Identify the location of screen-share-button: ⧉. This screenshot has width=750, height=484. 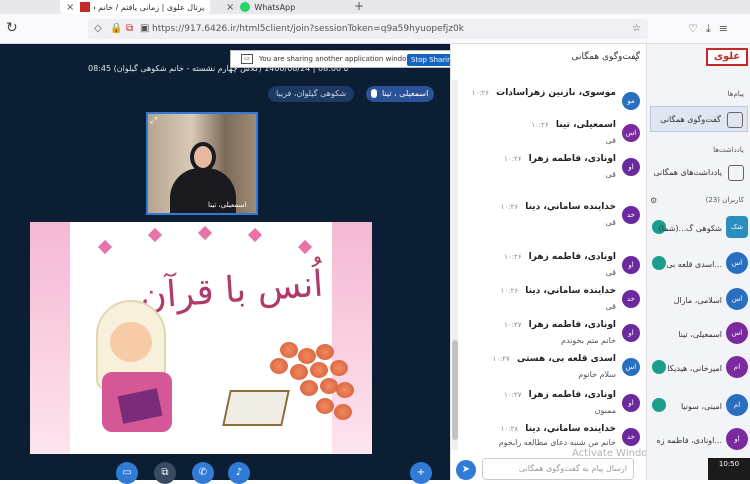
(165, 473).